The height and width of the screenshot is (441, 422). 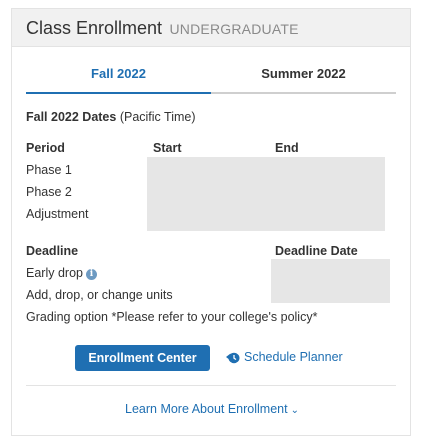 I want to click on schedule-planner-link: Schedule Planner, so click(x=284, y=357).